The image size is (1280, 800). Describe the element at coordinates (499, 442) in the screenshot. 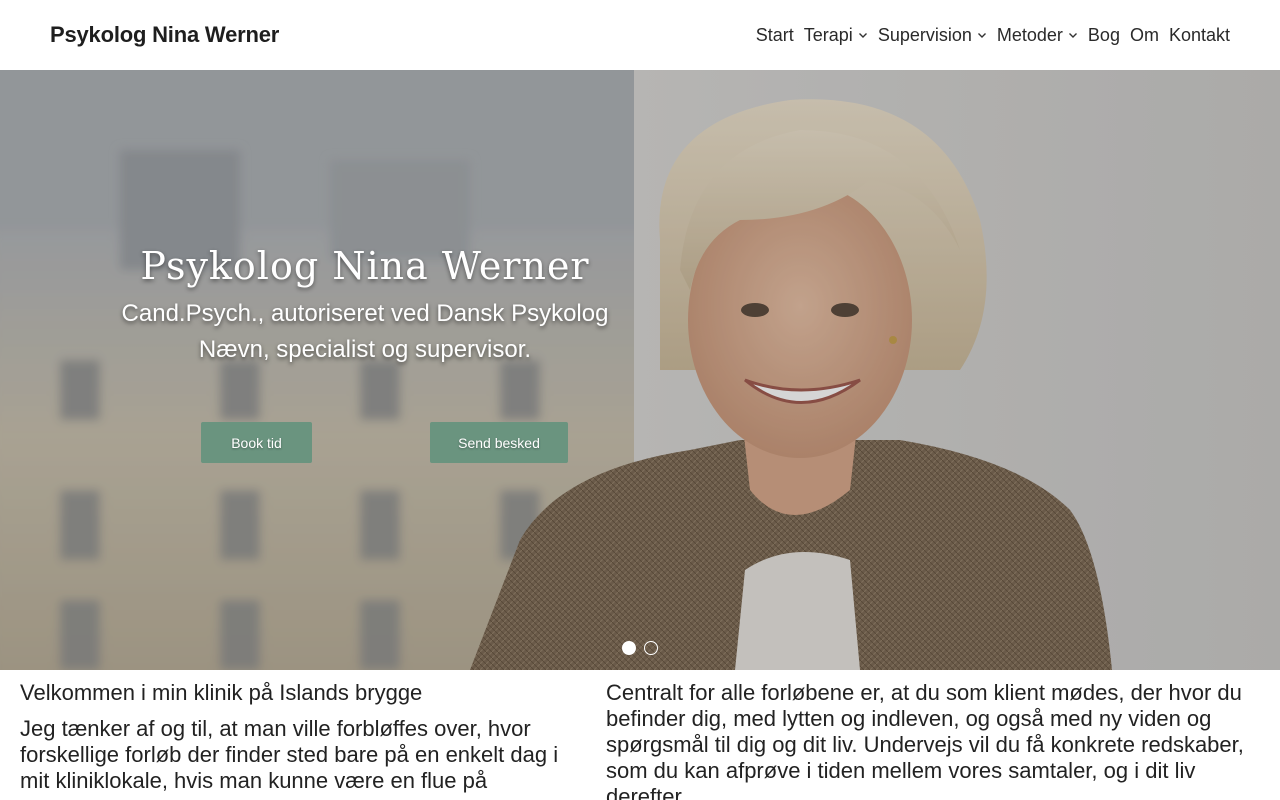

I see `send-message-button: Send besked` at that location.